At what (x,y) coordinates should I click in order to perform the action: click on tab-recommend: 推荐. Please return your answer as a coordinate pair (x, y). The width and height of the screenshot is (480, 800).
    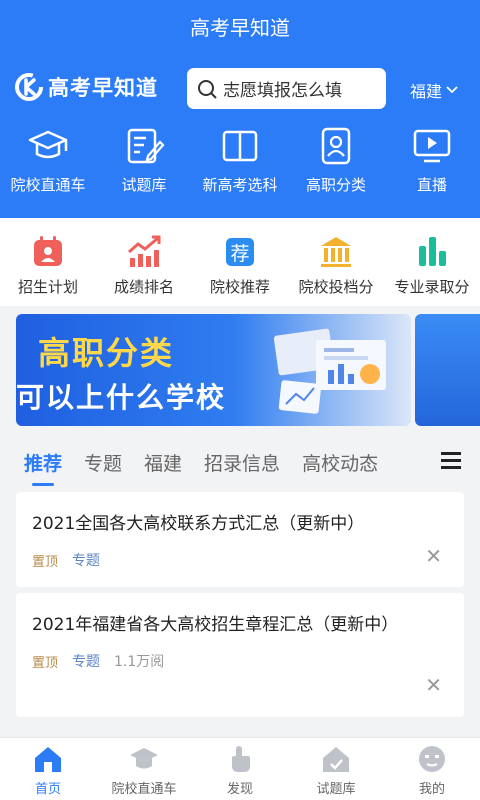
    Looking at the image, I should click on (43, 467).